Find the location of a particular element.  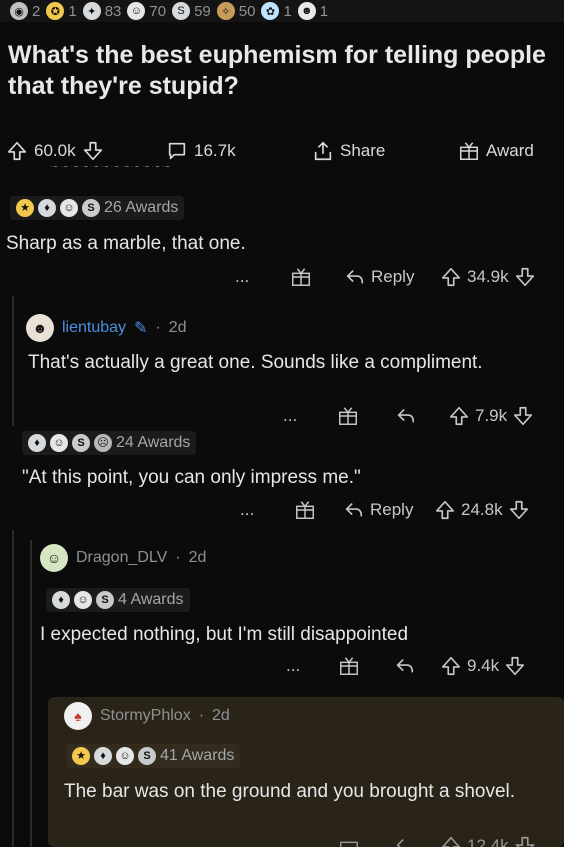

comment-awards: ★ ♦ ☺ S 26 Awards is located at coordinates (97, 208).